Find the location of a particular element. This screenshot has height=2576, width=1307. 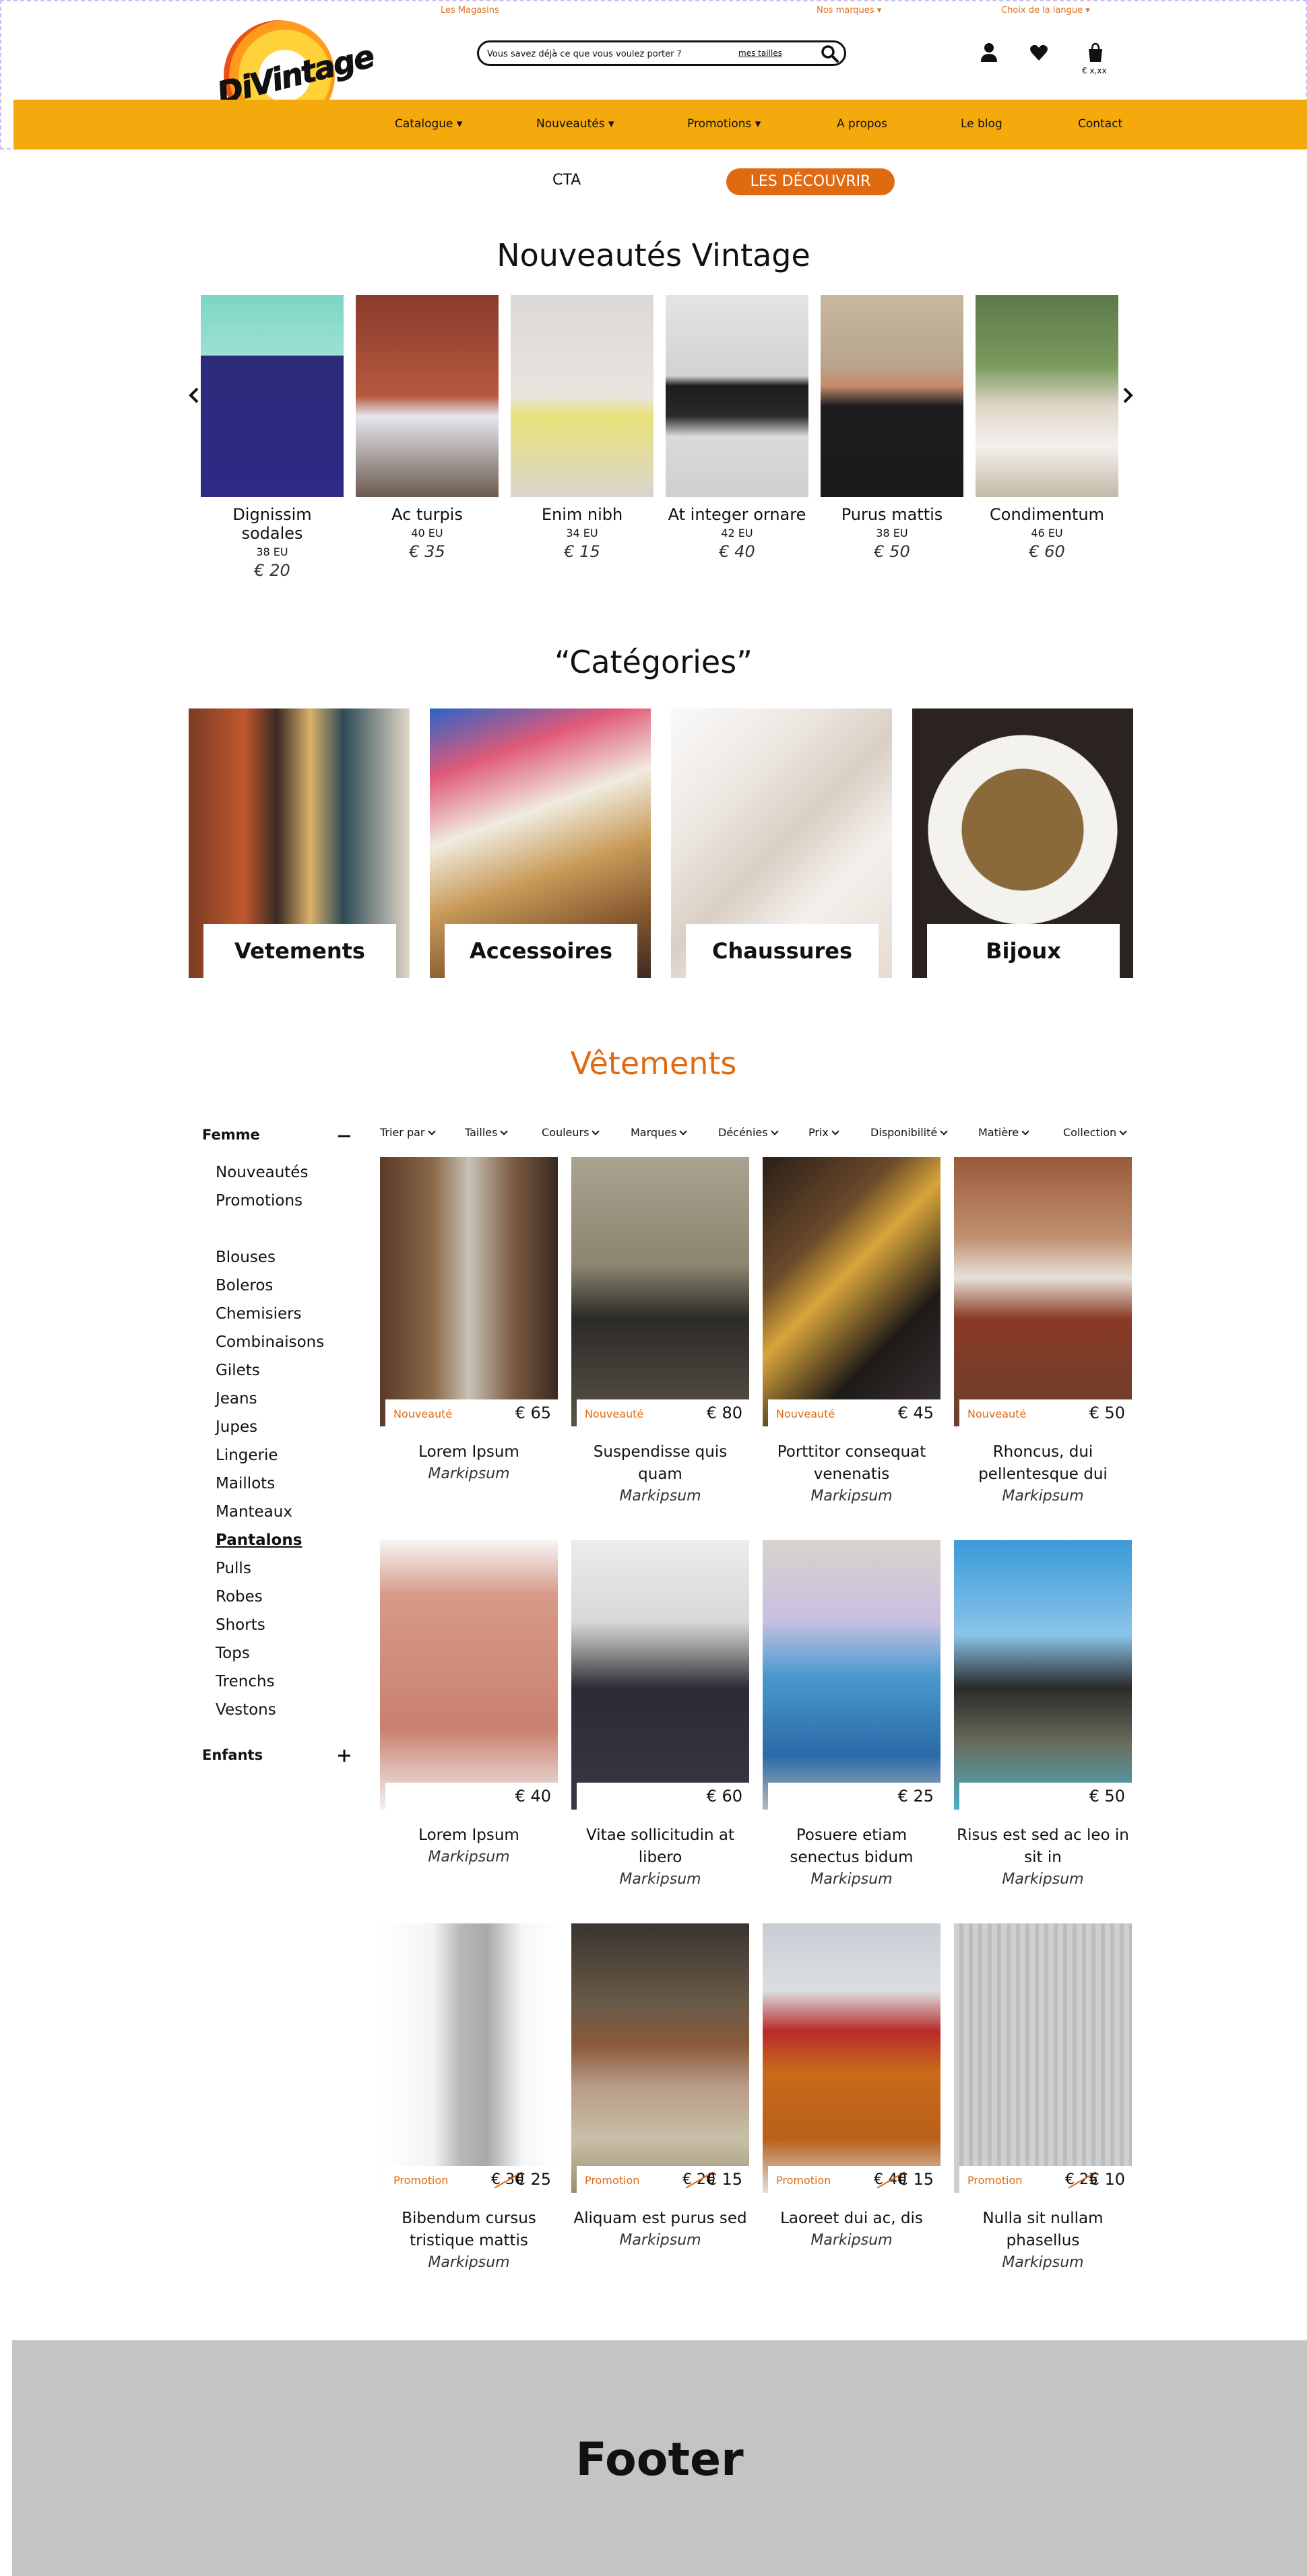

brands-link: Nos marques ▾ is located at coordinates (849, 10).